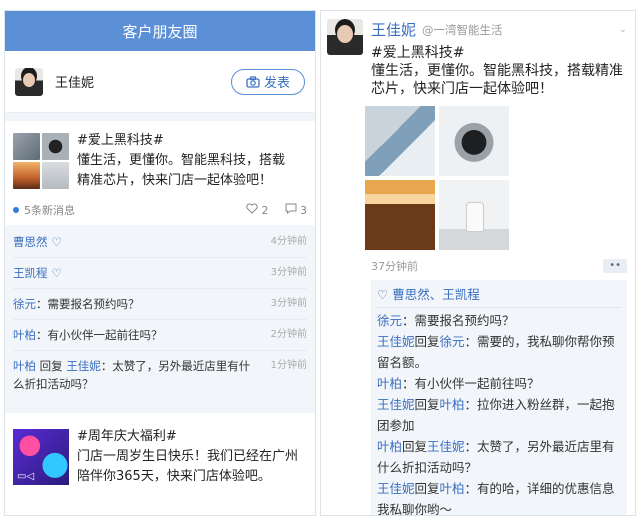 Image resolution: width=640 pixels, height=521 pixels. I want to click on comment-time: 4分钟前, so click(288, 241).